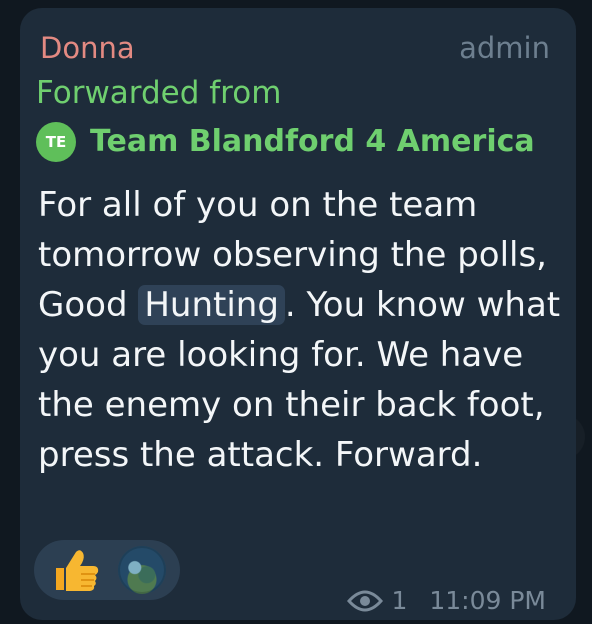 The height and width of the screenshot is (624, 592). What do you see at coordinates (87, 48) in the screenshot?
I see `sender-name: Donna` at bounding box center [87, 48].